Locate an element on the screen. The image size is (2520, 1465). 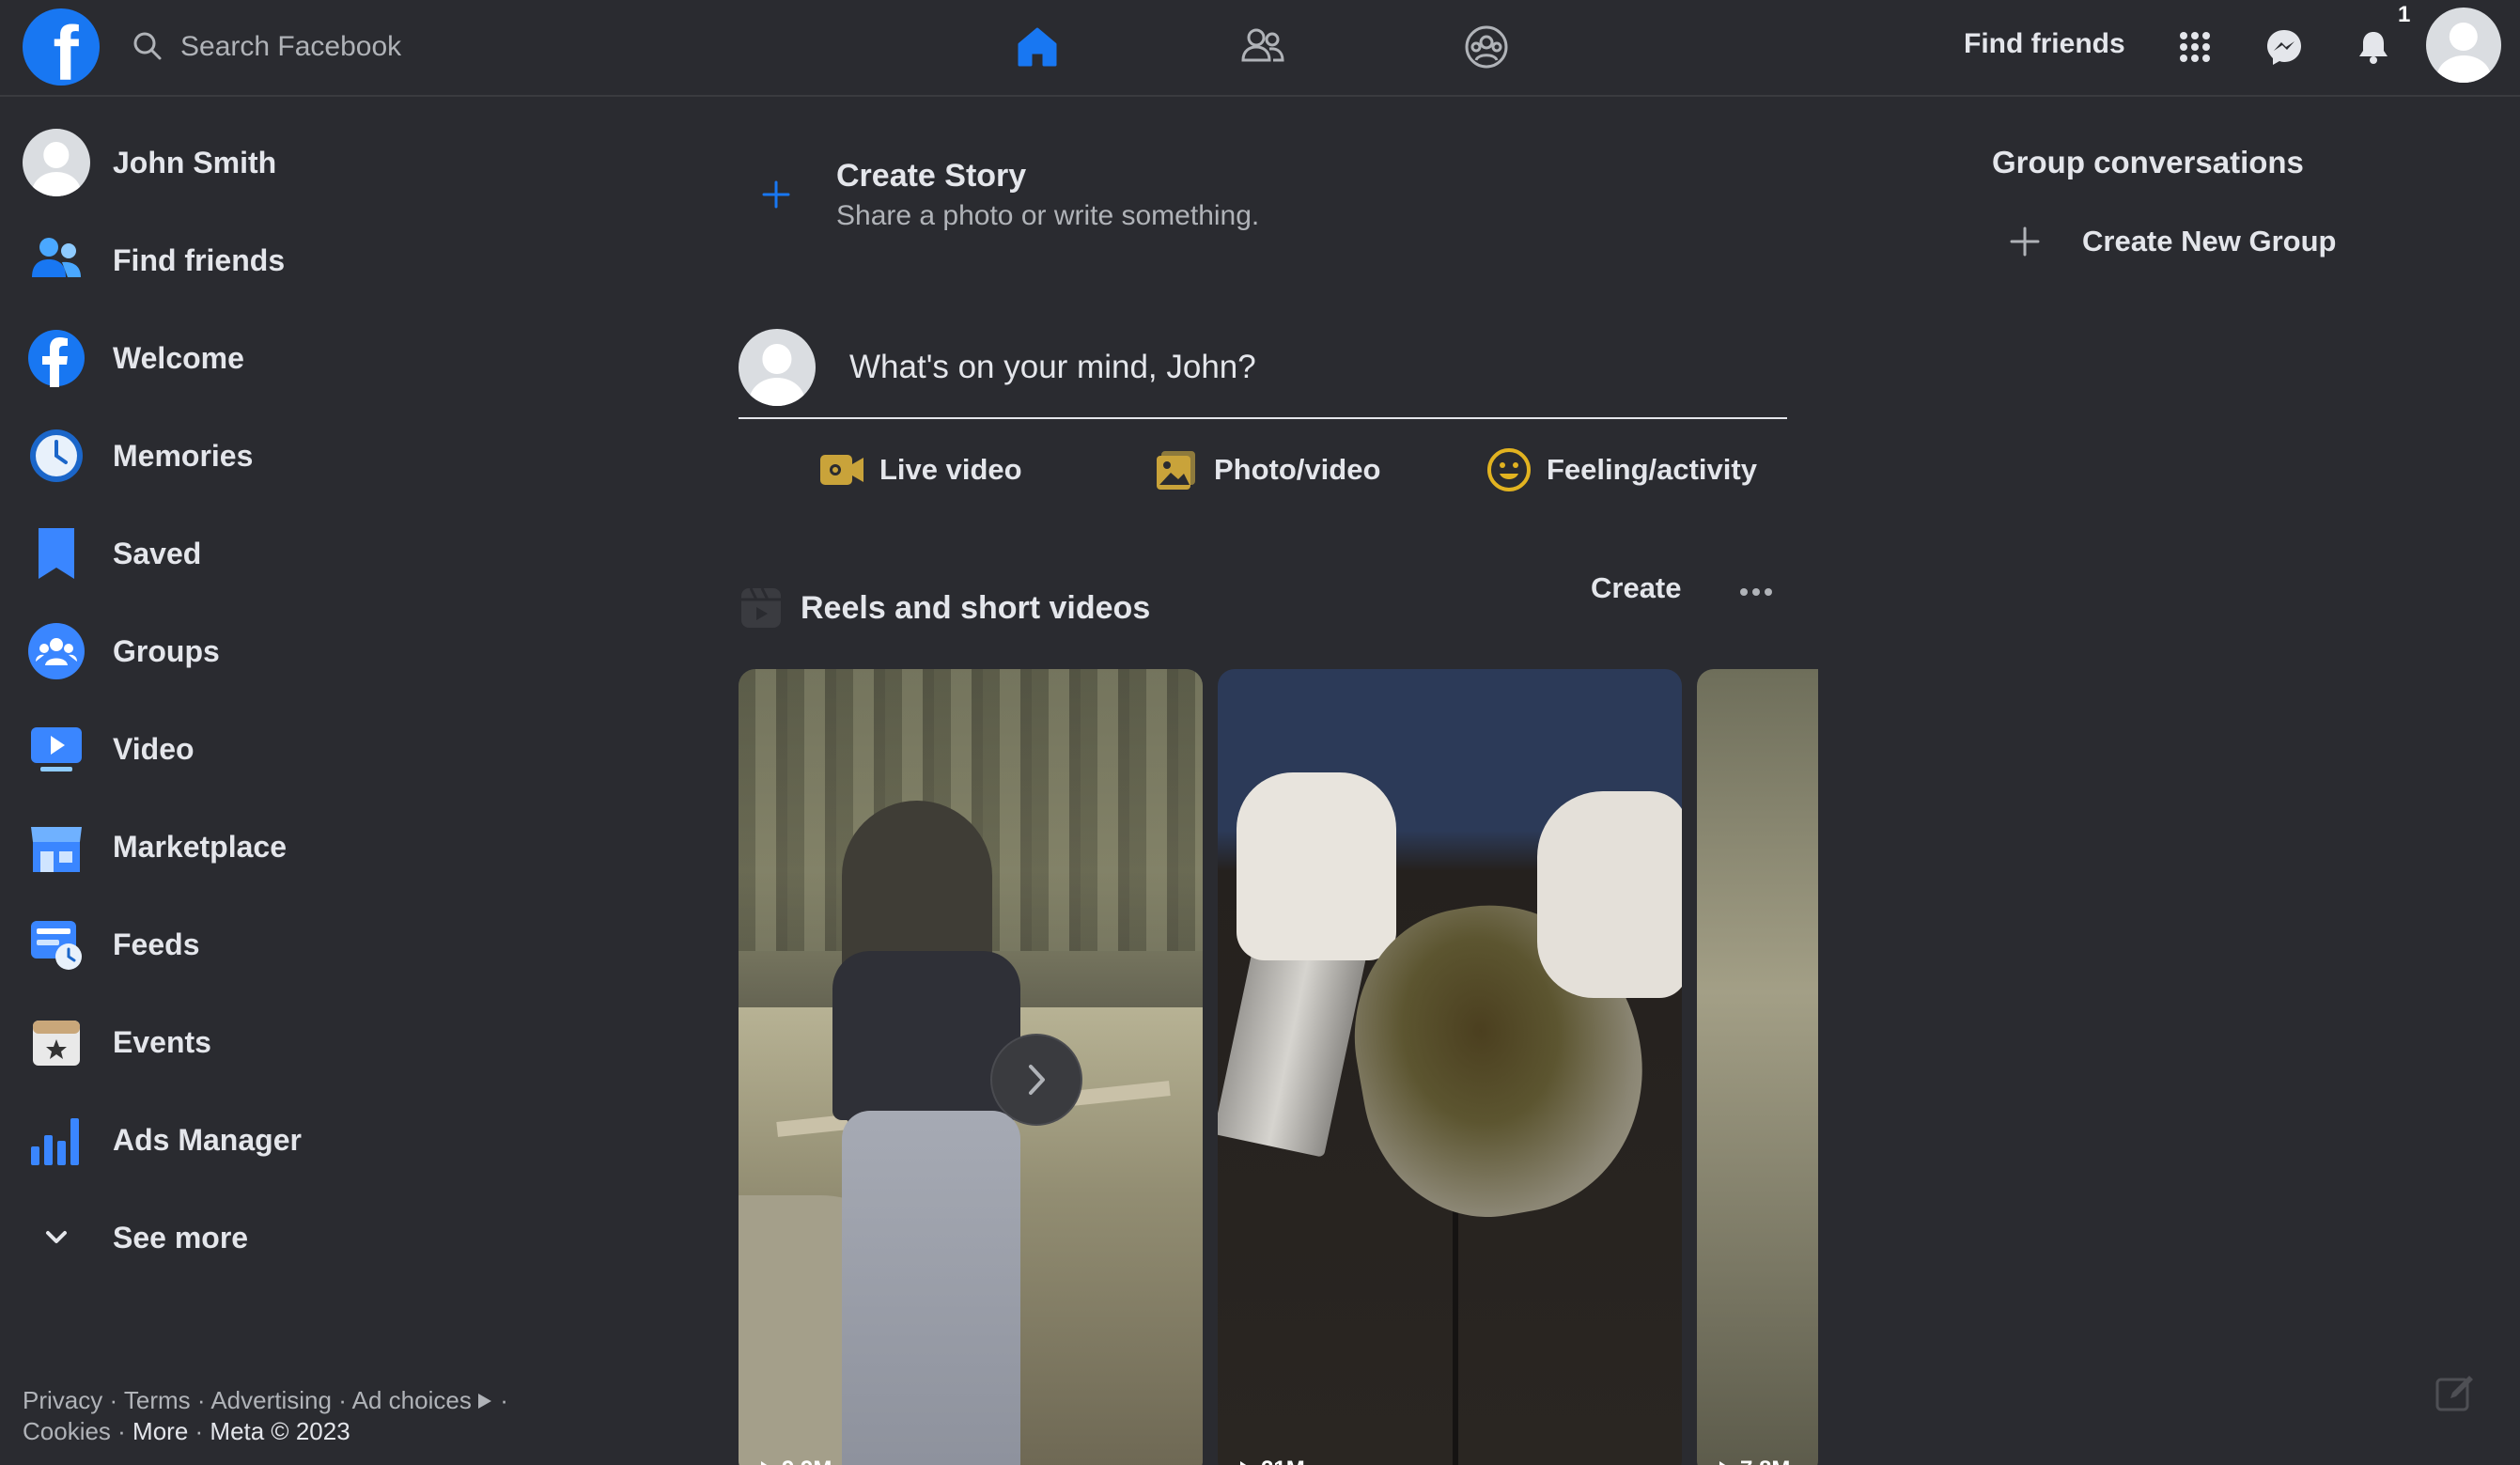
sidebar-item-label: Feeds is located at coordinates (156, 944).